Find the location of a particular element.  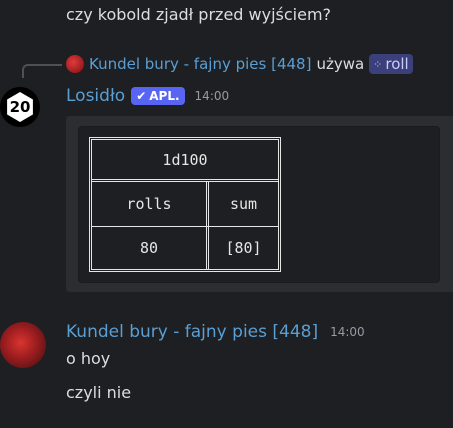

roll-result-table: 1d100 rolls sum 80 [80] is located at coordinates (185, 204).